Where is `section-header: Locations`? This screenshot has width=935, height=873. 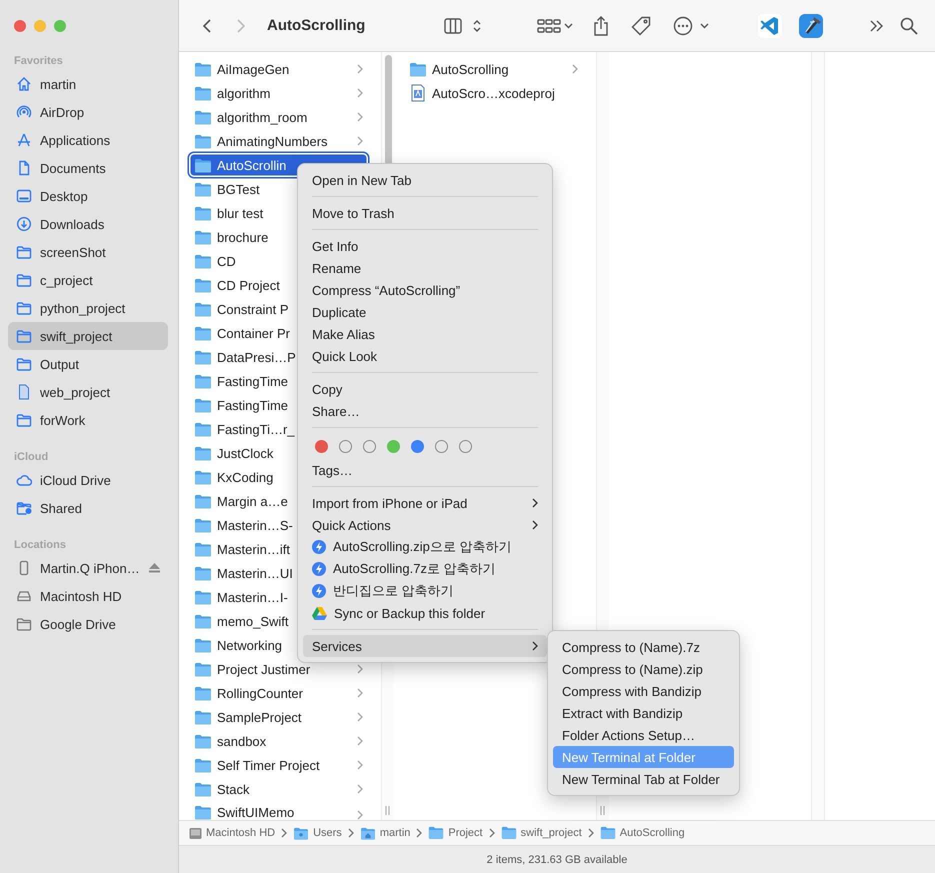 section-header: Locations is located at coordinates (39, 545).